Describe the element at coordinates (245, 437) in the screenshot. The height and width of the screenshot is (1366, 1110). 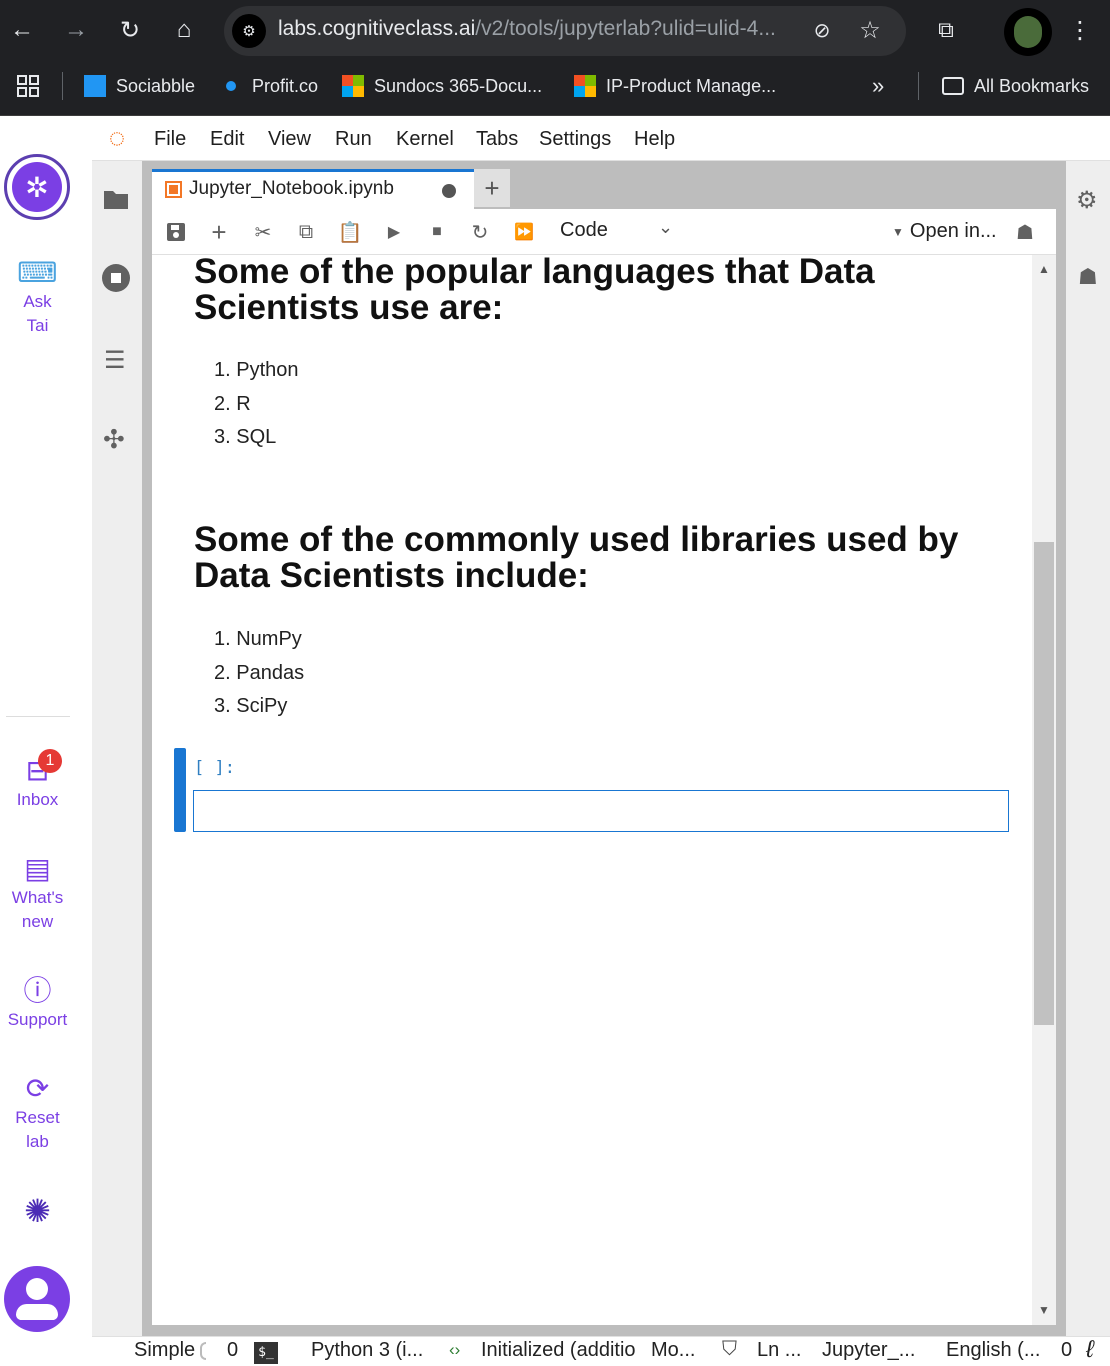
I see `list-item: 3. SQL` at that location.